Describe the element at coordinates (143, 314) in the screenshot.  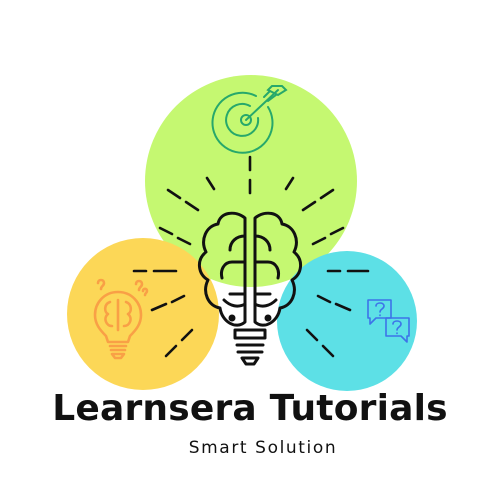
I see `yellow-circle` at that location.